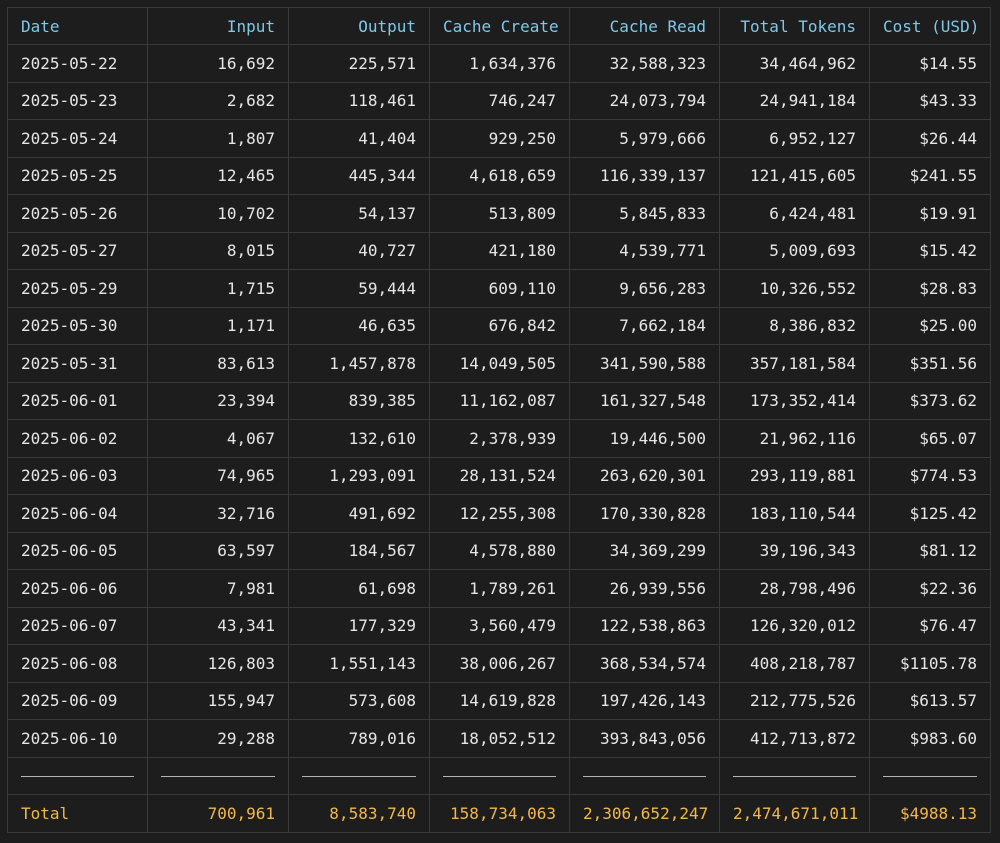 The height and width of the screenshot is (843, 1000). I want to click on cell-total-tokens: 293,119,881, so click(794, 475).